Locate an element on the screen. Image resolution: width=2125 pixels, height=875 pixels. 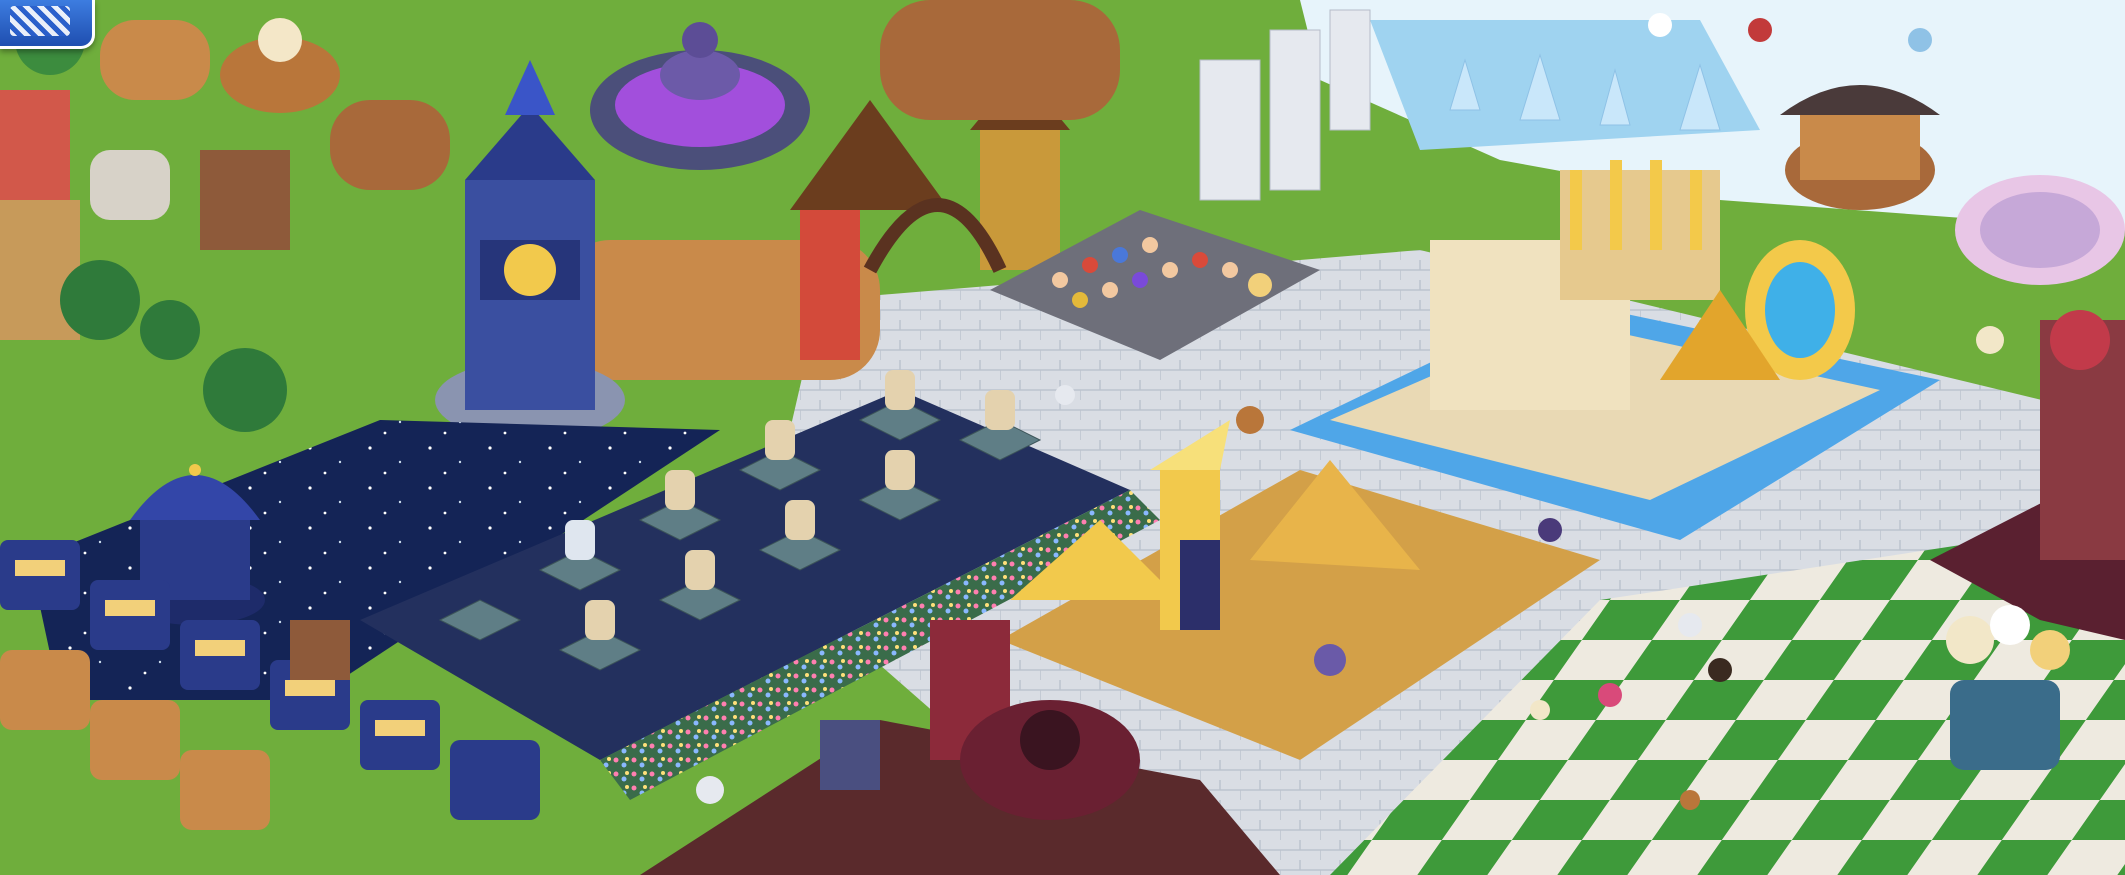
cake-gazebo is located at coordinates (1860, 147).